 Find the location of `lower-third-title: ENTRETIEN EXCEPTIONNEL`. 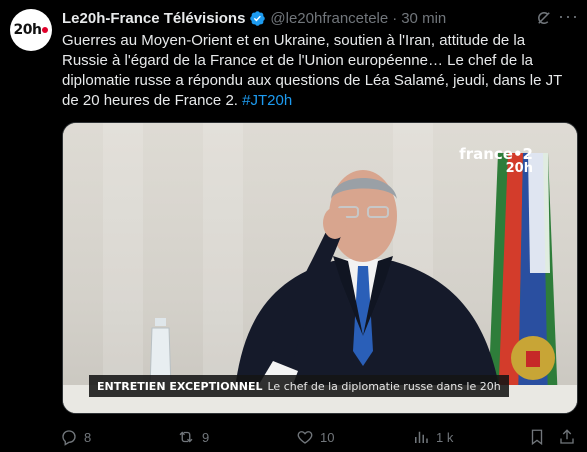

lower-third-title: ENTRETIEN EXCEPTIONNEL is located at coordinates (180, 386).